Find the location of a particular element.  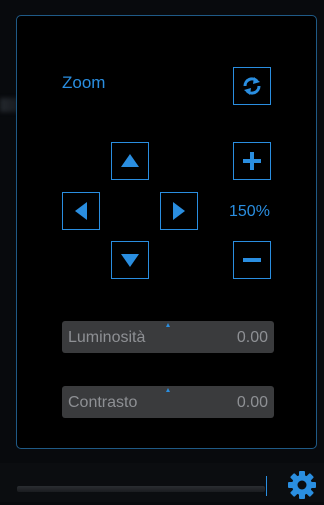

zoom-in-button is located at coordinates (252, 161).